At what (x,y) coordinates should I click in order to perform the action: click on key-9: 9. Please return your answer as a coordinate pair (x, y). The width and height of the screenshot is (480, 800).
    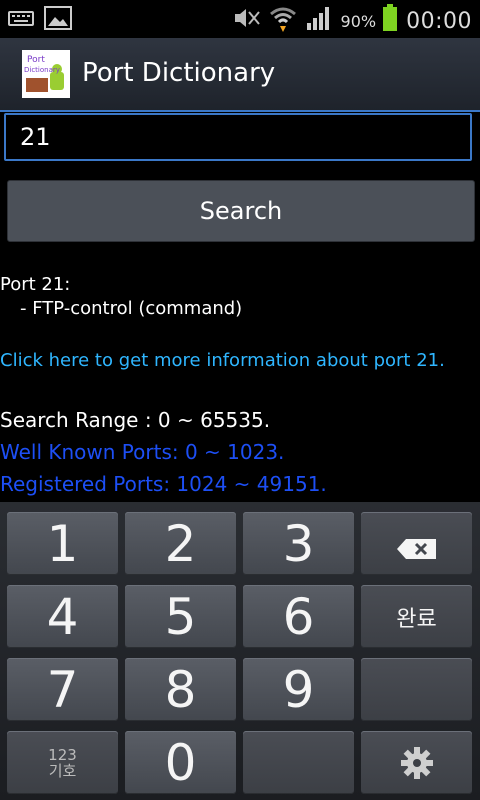
    Looking at the image, I should click on (298, 689).